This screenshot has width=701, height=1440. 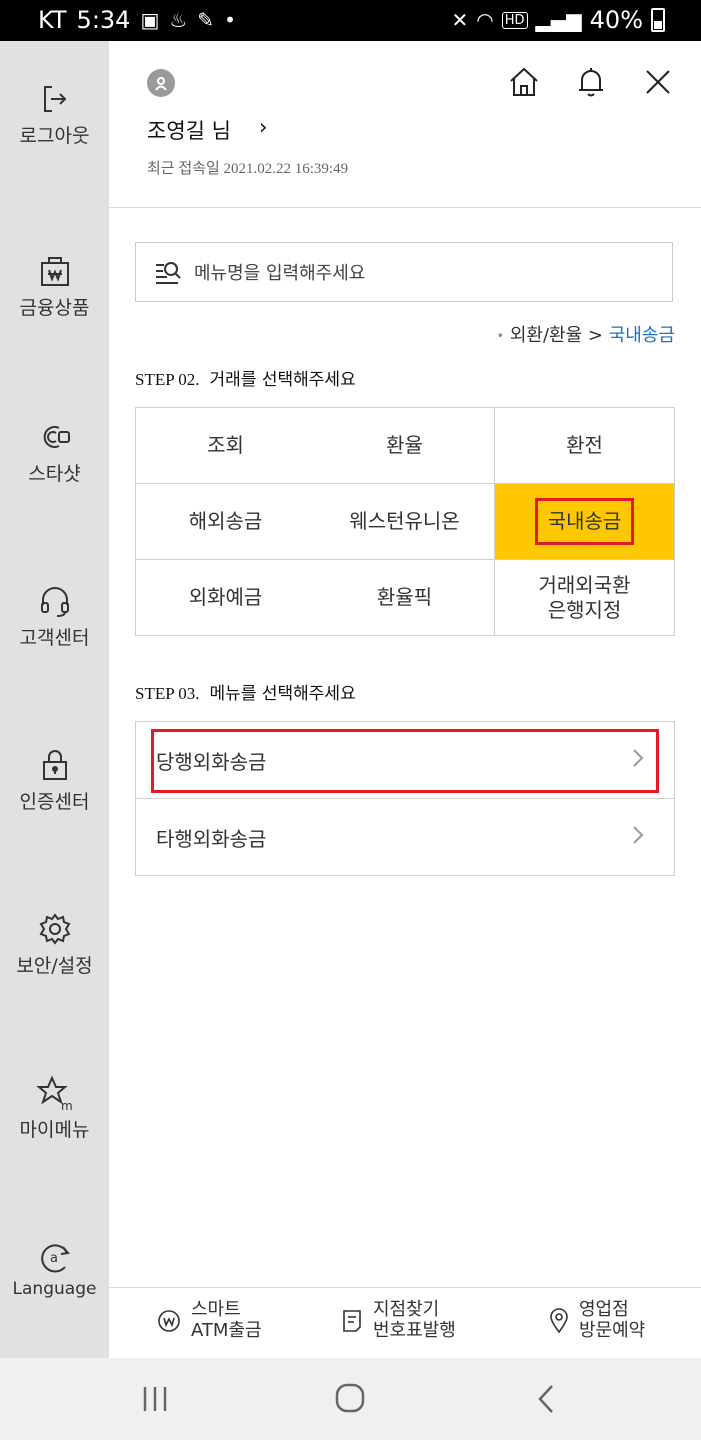 I want to click on option-western-union: 웨스턴유니온, so click(x=405, y=522).